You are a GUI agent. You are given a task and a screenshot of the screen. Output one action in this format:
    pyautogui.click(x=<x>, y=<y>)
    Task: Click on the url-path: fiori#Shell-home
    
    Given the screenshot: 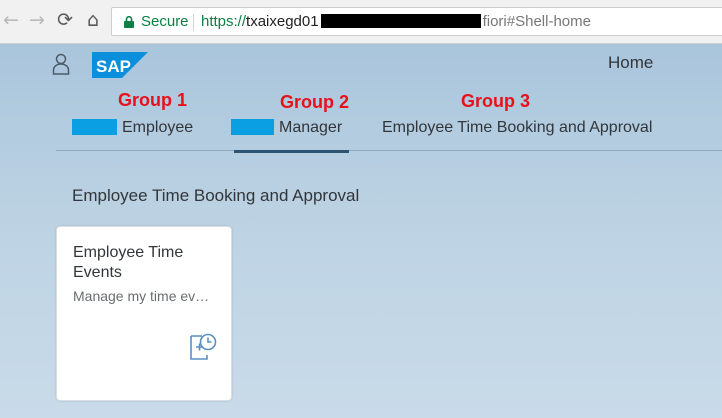 What is the action you would take?
    pyautogui.click(x=536, y=21)
    